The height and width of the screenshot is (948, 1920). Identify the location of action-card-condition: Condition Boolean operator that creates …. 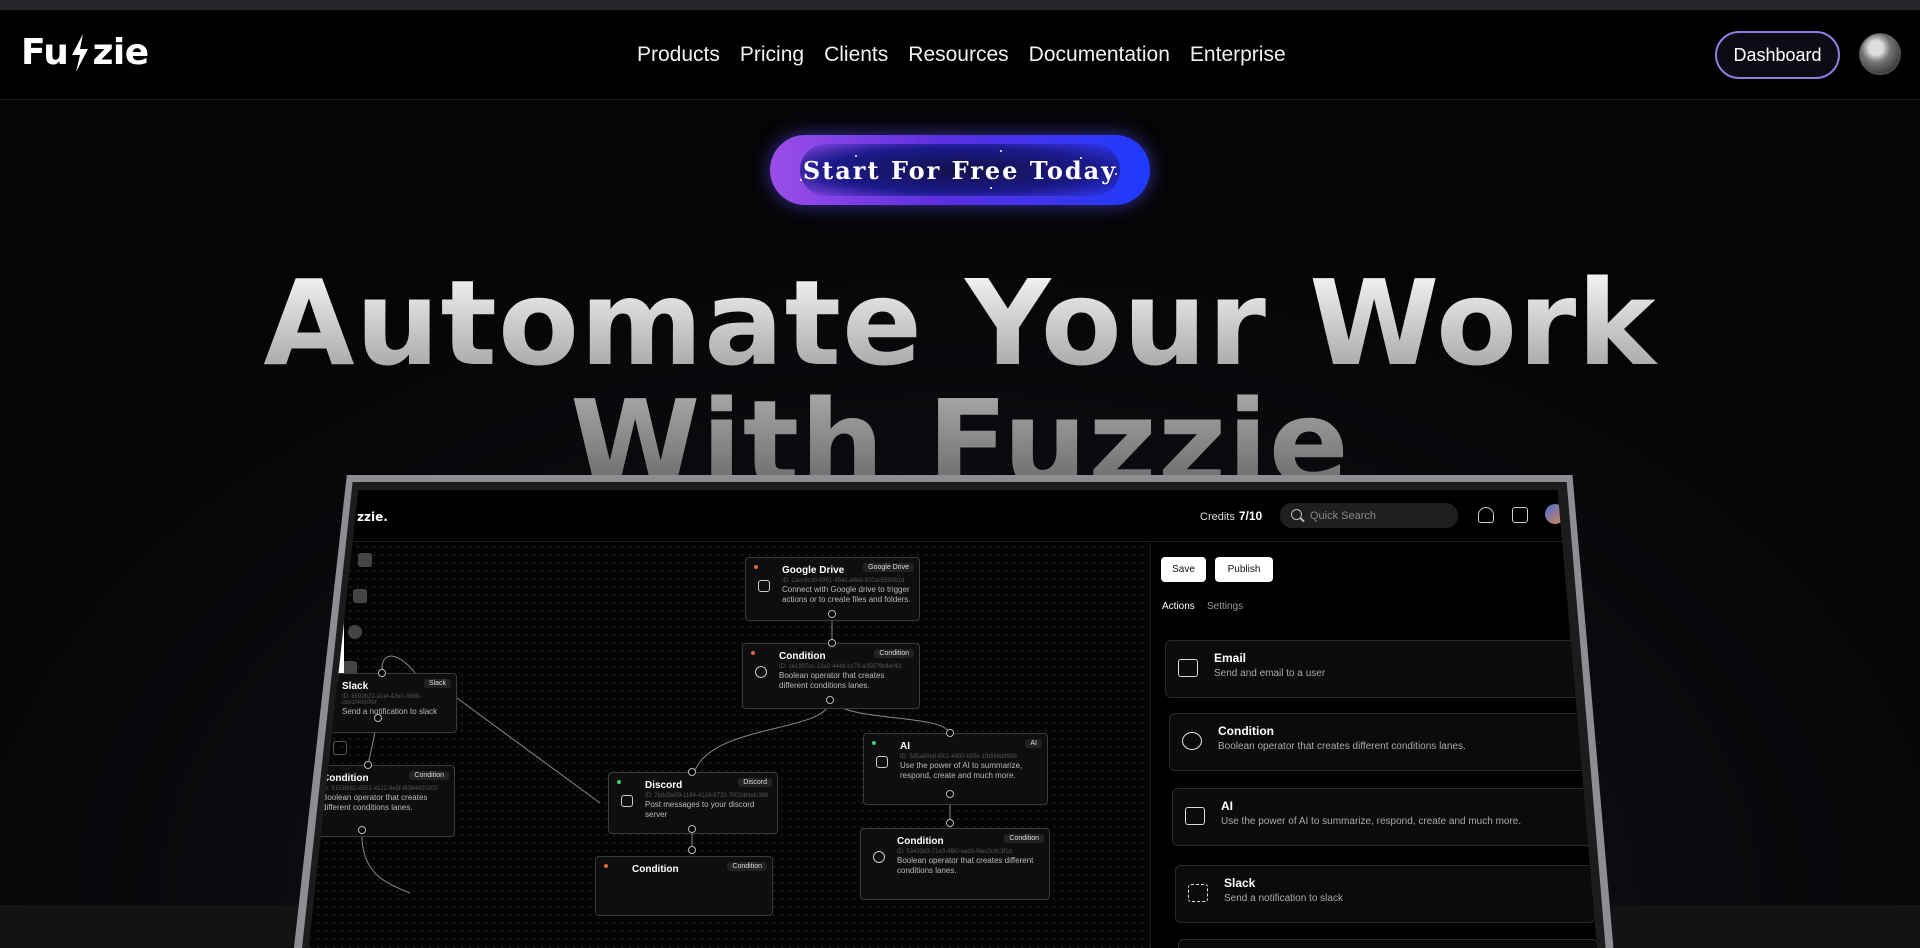
(1379, 742).